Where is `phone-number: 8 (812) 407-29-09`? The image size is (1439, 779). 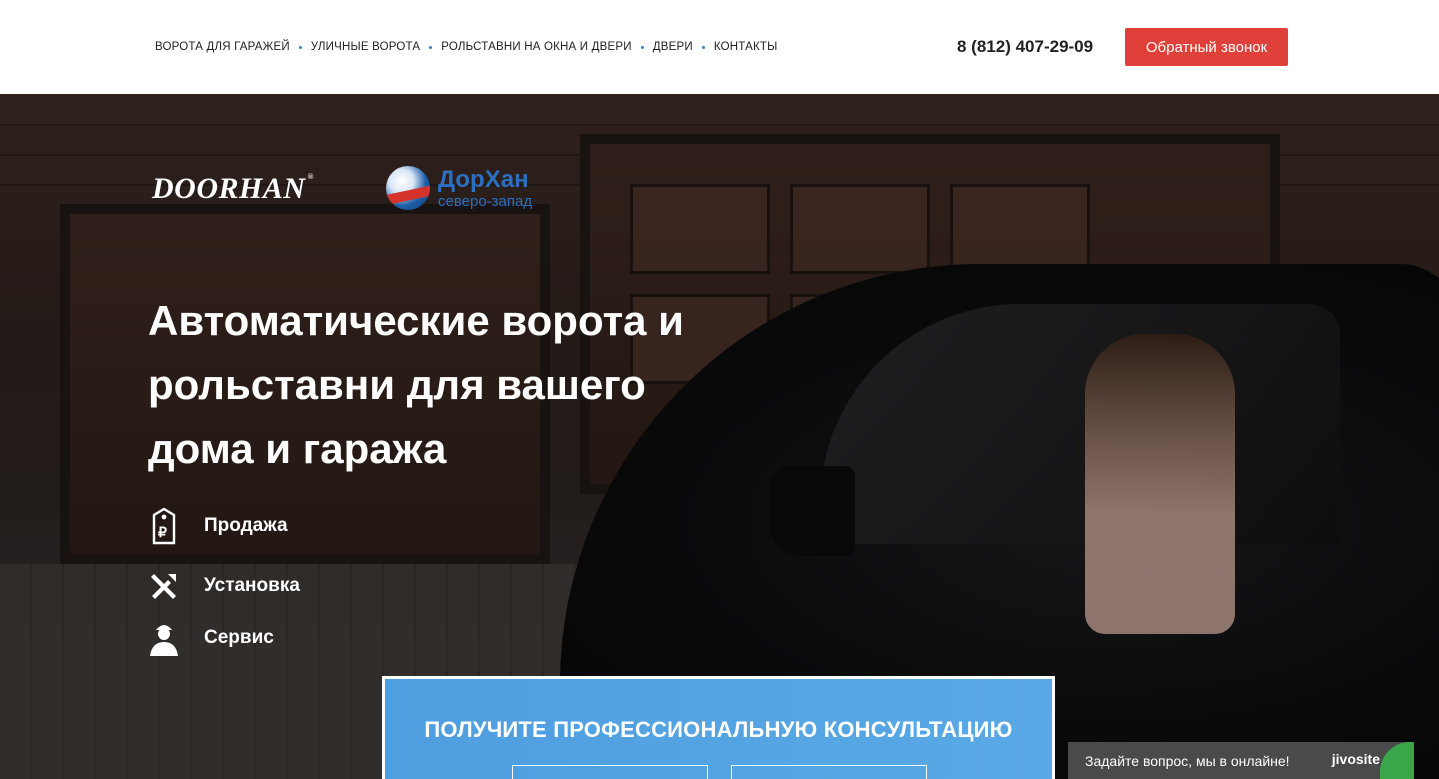 phone-number: 8 (812) 407-29-09 is located at coordinates (1025, 47).